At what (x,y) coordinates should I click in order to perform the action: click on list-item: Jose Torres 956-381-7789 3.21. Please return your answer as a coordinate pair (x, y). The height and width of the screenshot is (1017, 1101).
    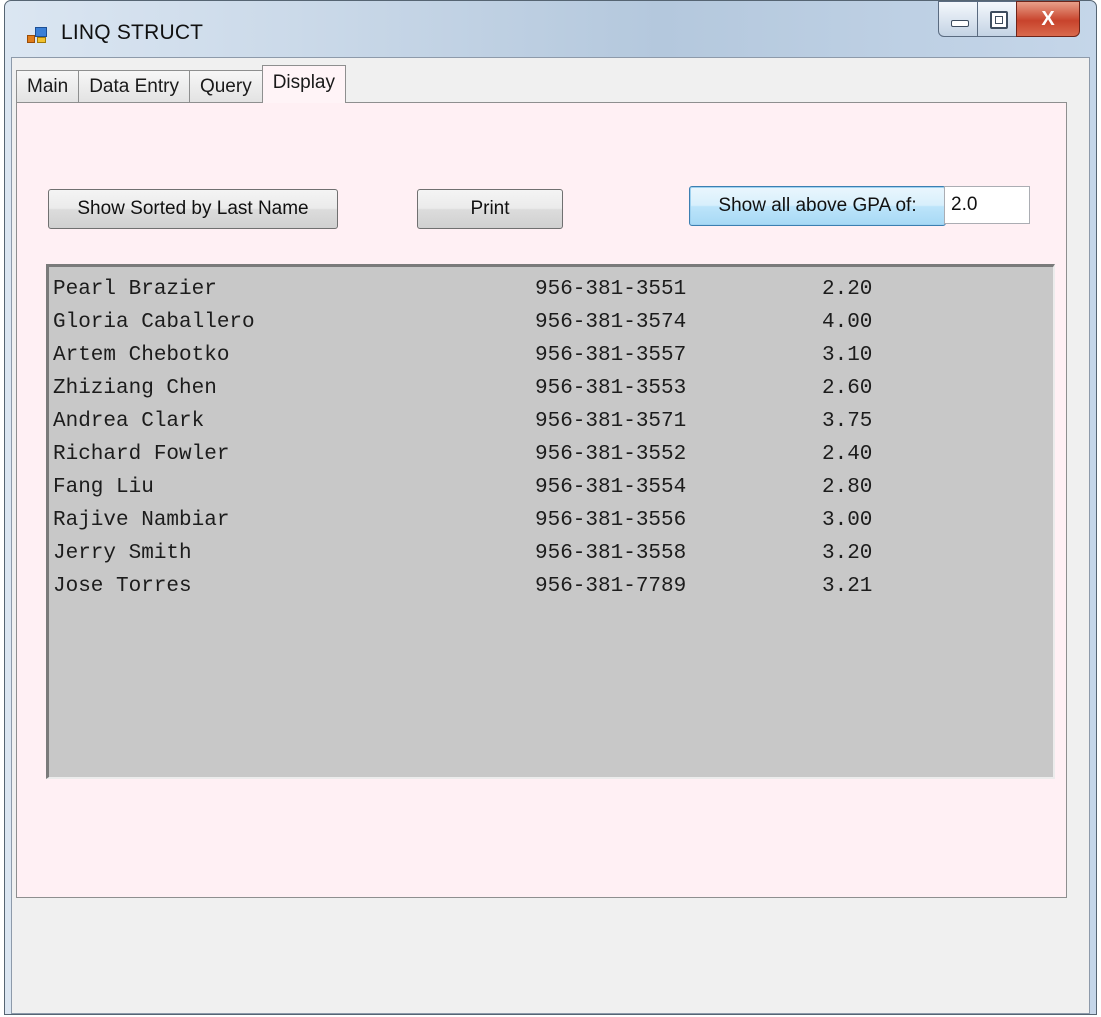
    Looking at the image, I should click on (553, 586).